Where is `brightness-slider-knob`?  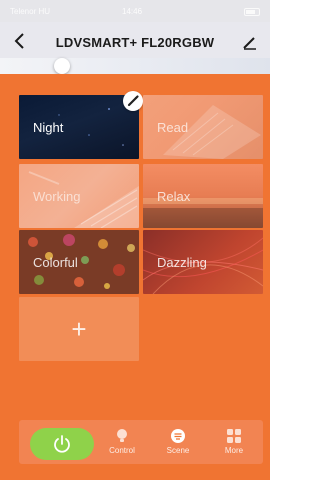
brightness-slider-knob is located at coordinates (62, 66).